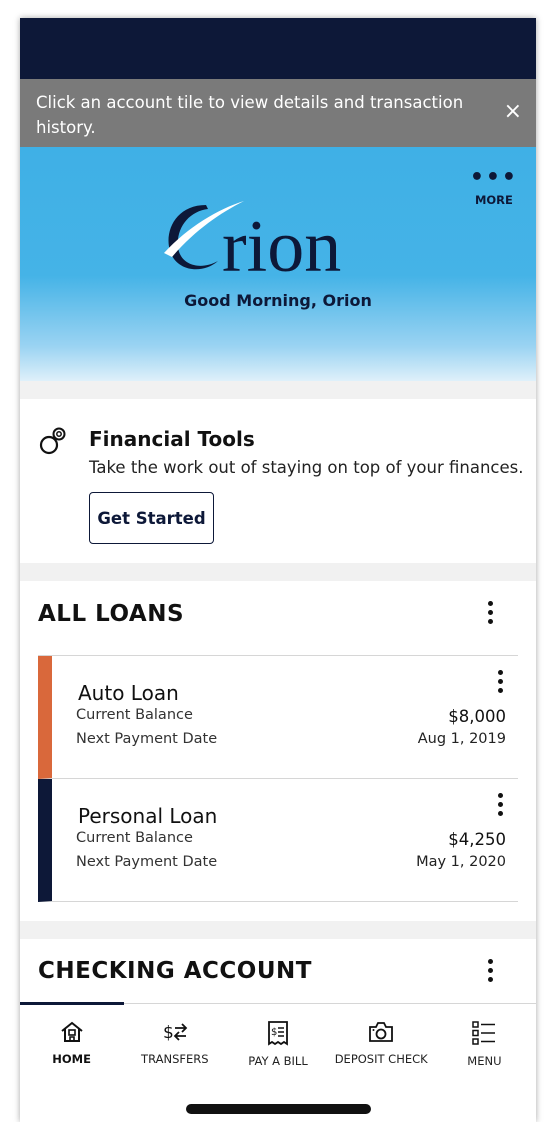 The width and height of the screenshot is (546, 1122). What do you see at coordinates (278, 1109) in the screenshot?
I see `home-indicator` at bounding box center [278, 1109].